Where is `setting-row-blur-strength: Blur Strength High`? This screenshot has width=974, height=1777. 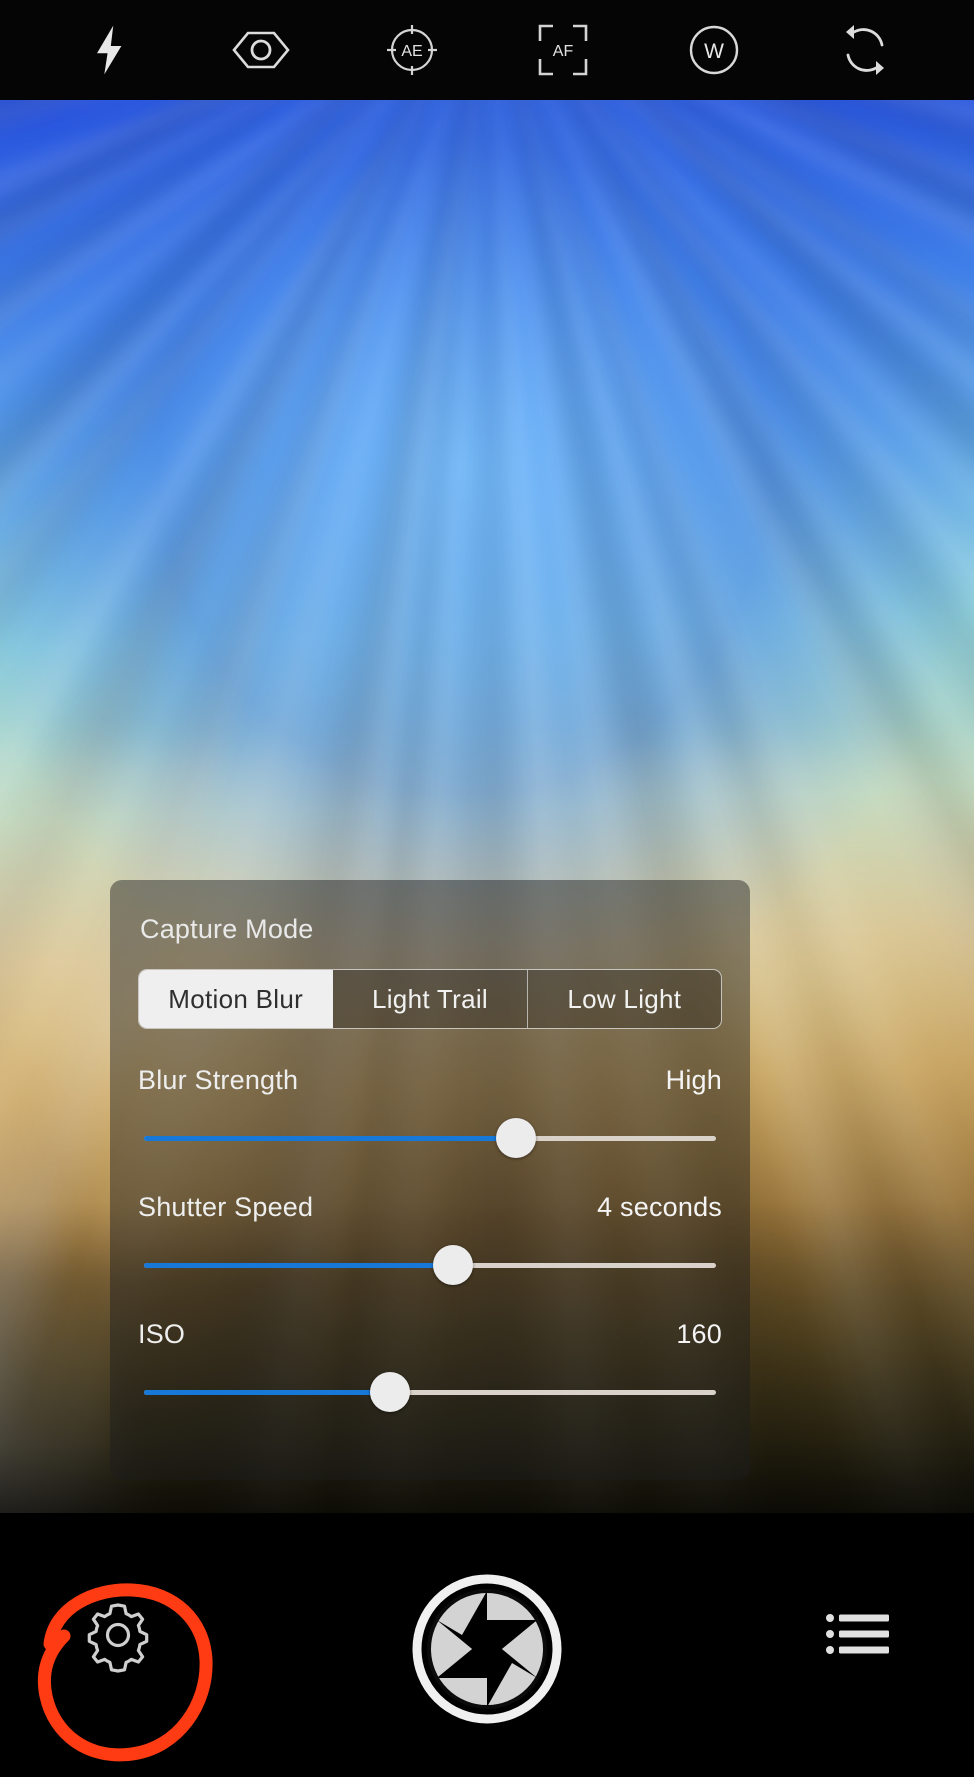
setting-row-blur-strength: Blur Strength High is located at coordinates (430, 1111).